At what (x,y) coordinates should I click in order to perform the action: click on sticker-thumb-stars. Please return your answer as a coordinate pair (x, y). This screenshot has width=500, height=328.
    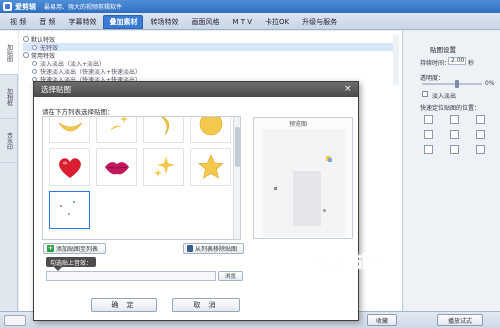
    Looking at the image, I should click on (163, 167).